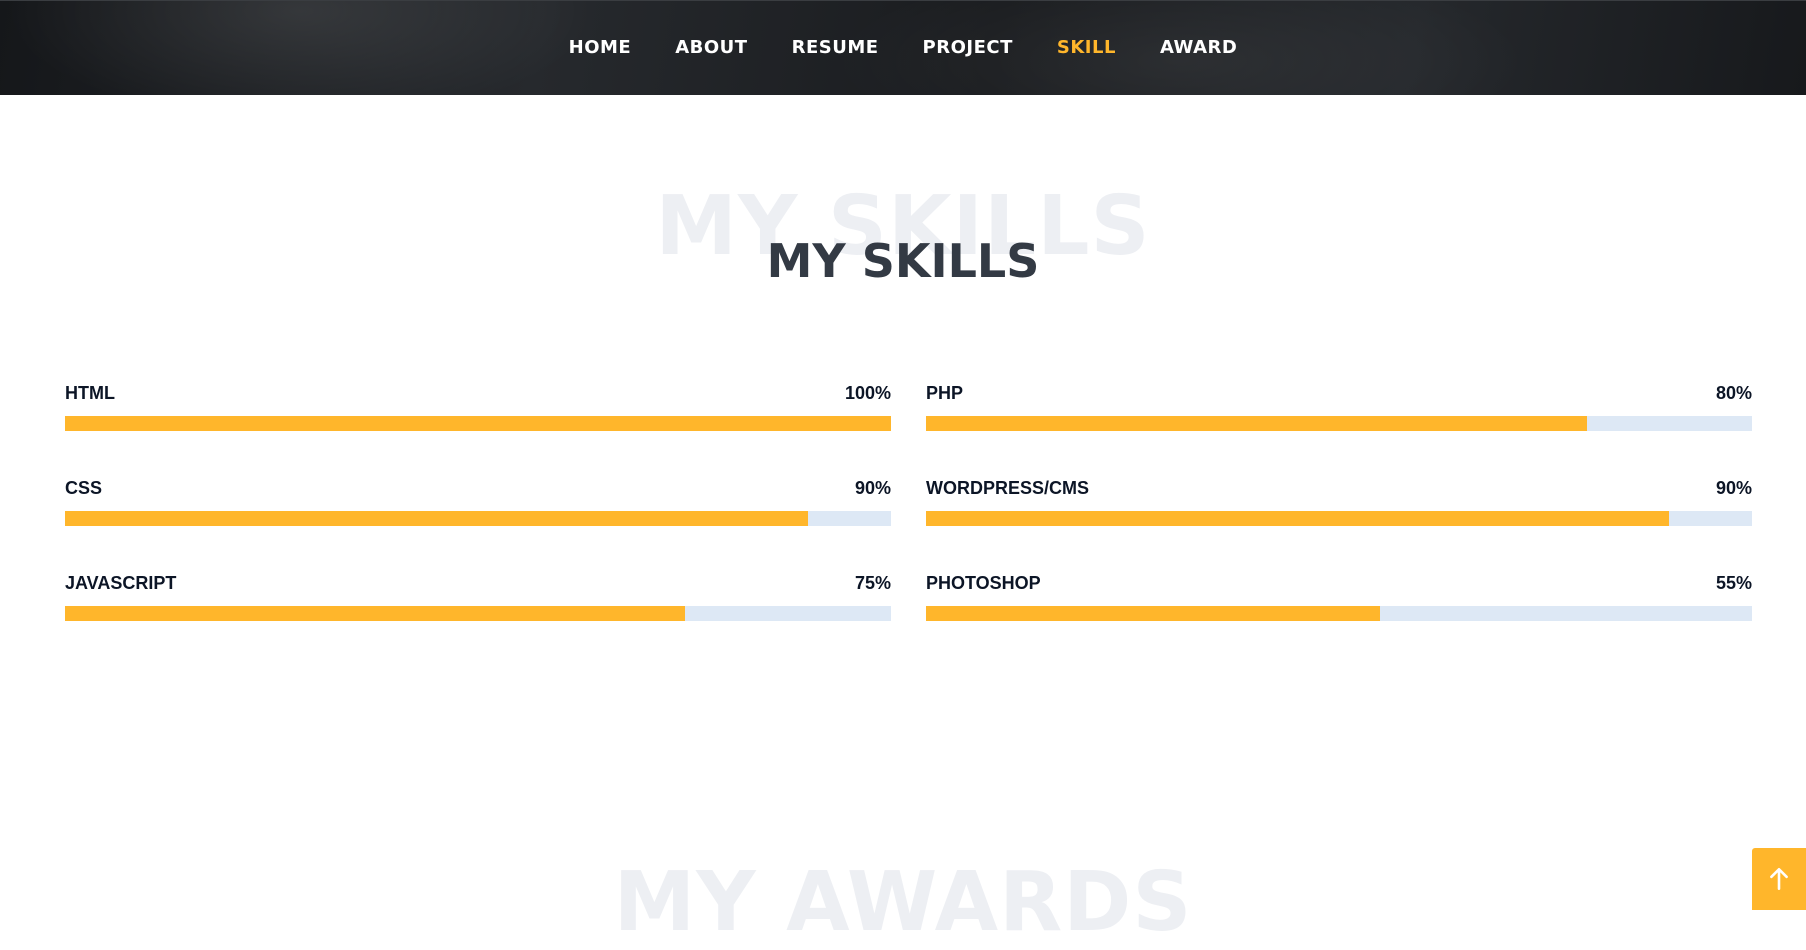  I want to click on skill-item-php: PHP 80%, so click(1339, 425).